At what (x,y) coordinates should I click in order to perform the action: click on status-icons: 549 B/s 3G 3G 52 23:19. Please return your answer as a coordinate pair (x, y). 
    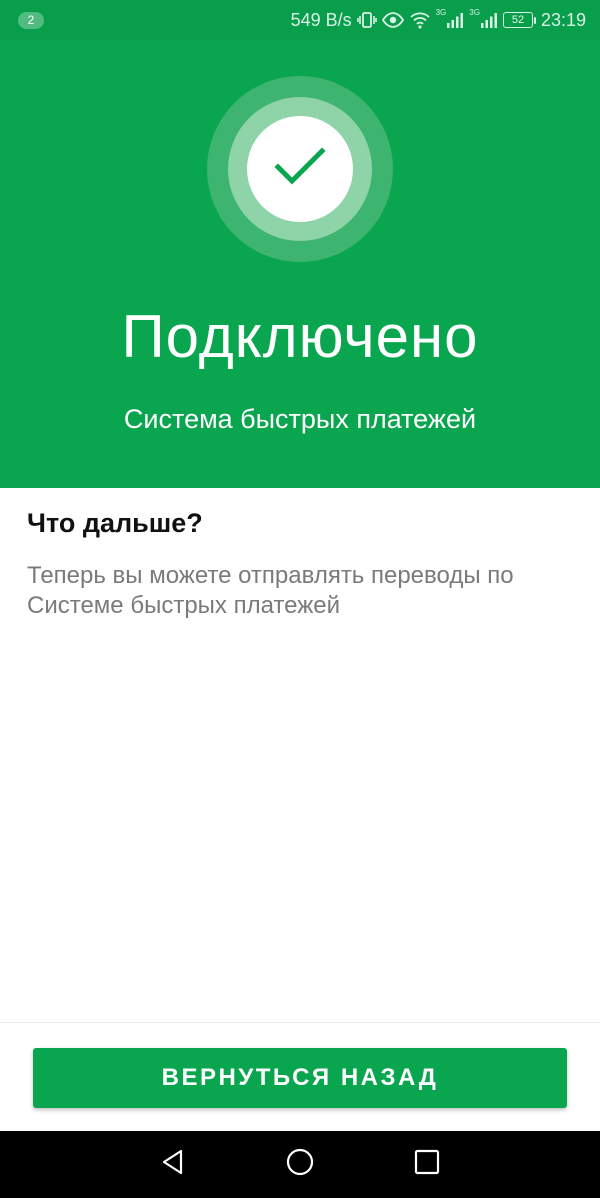
    Looking at the image, I should click on (438, 19).